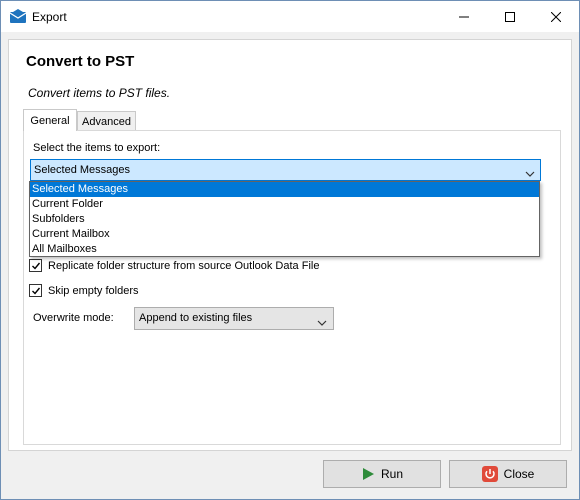 The height and width of the screenshot is (500, 580). Describe the element at coordinates (49, 17) in the screenshot. I see `window-title: Export` at that location.